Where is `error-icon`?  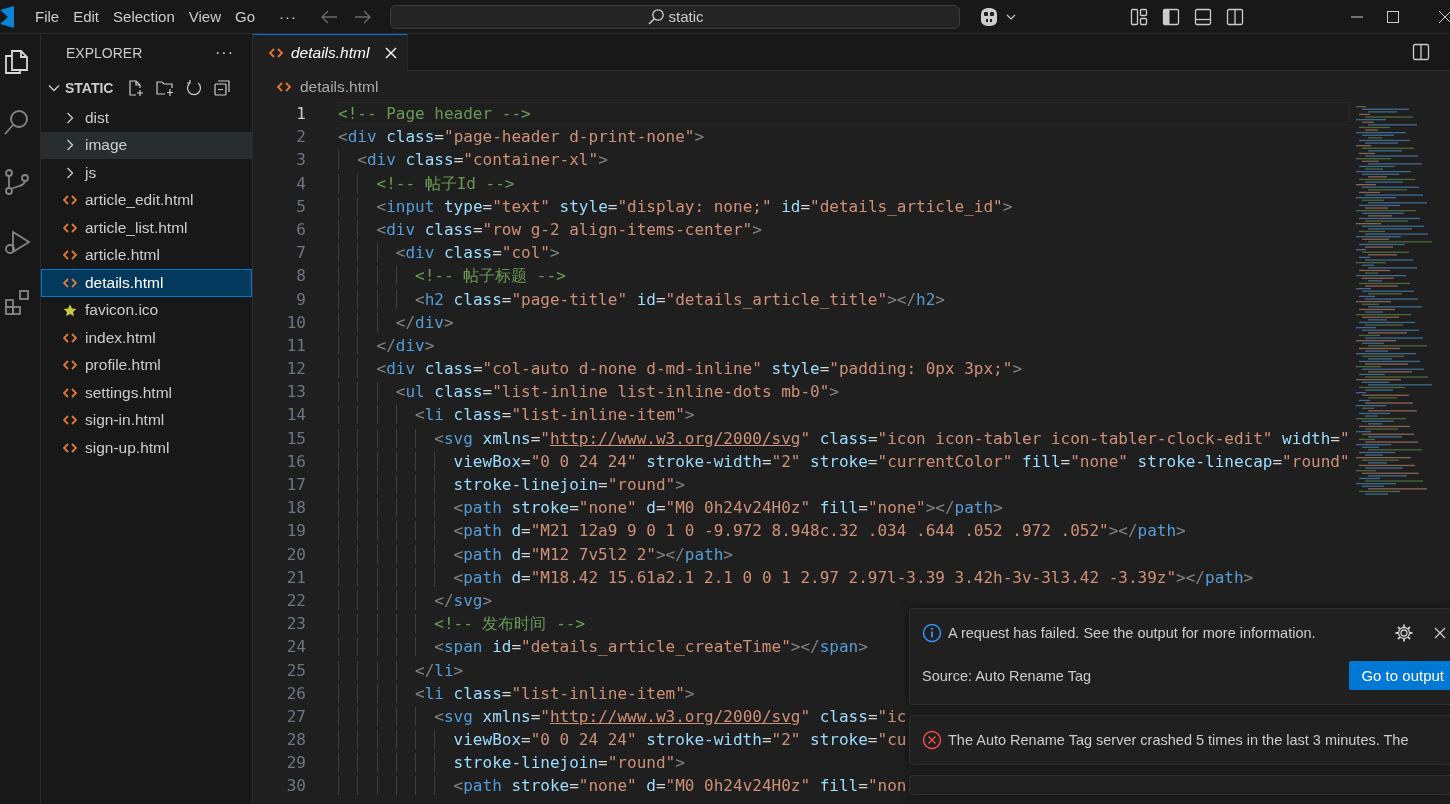
error-icon is located at coordinates (932, 740).